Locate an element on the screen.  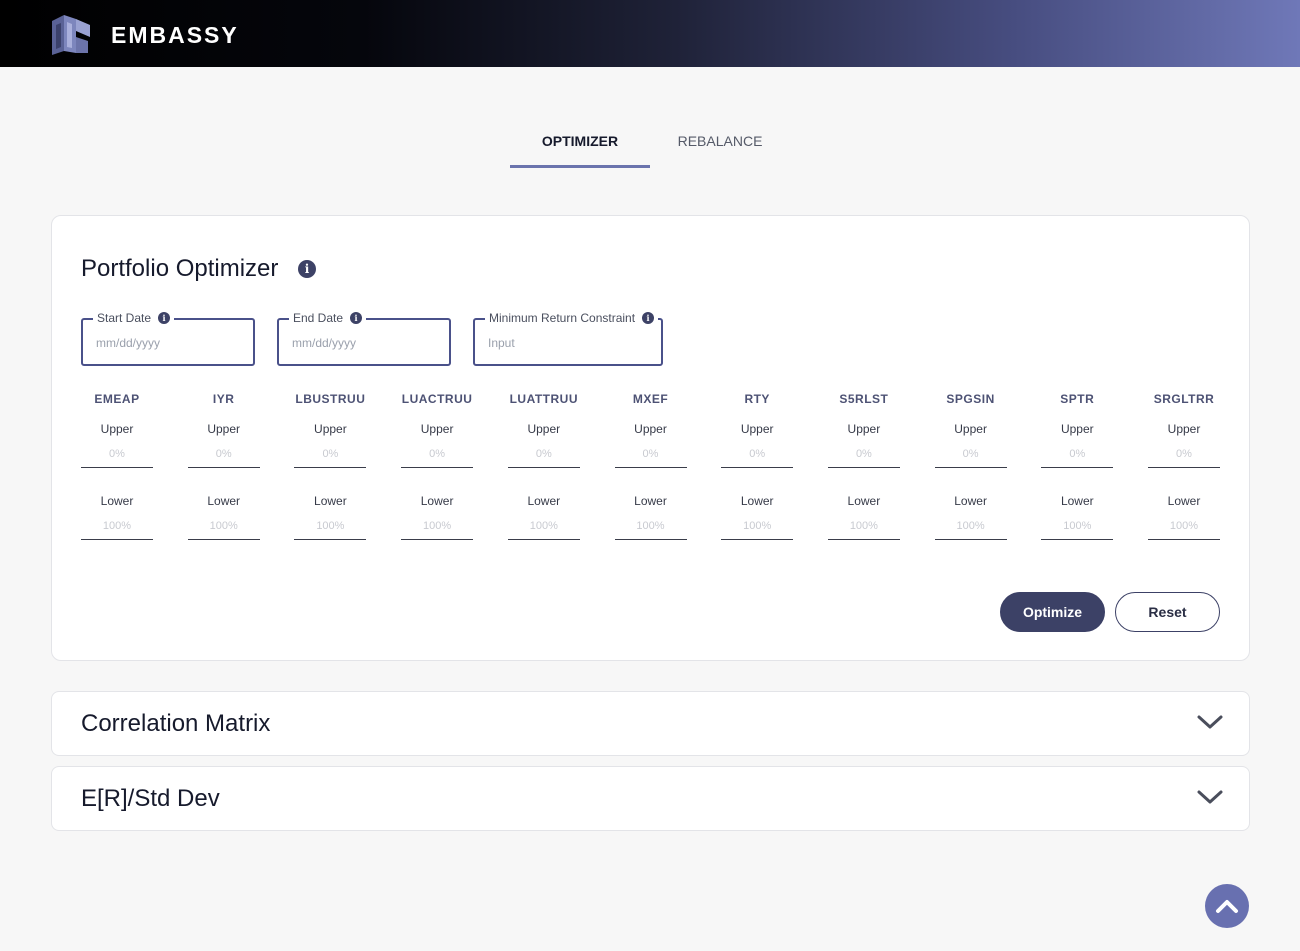
min-return-label: Minimum Return Constraint i is located at coordinates (572, 318).